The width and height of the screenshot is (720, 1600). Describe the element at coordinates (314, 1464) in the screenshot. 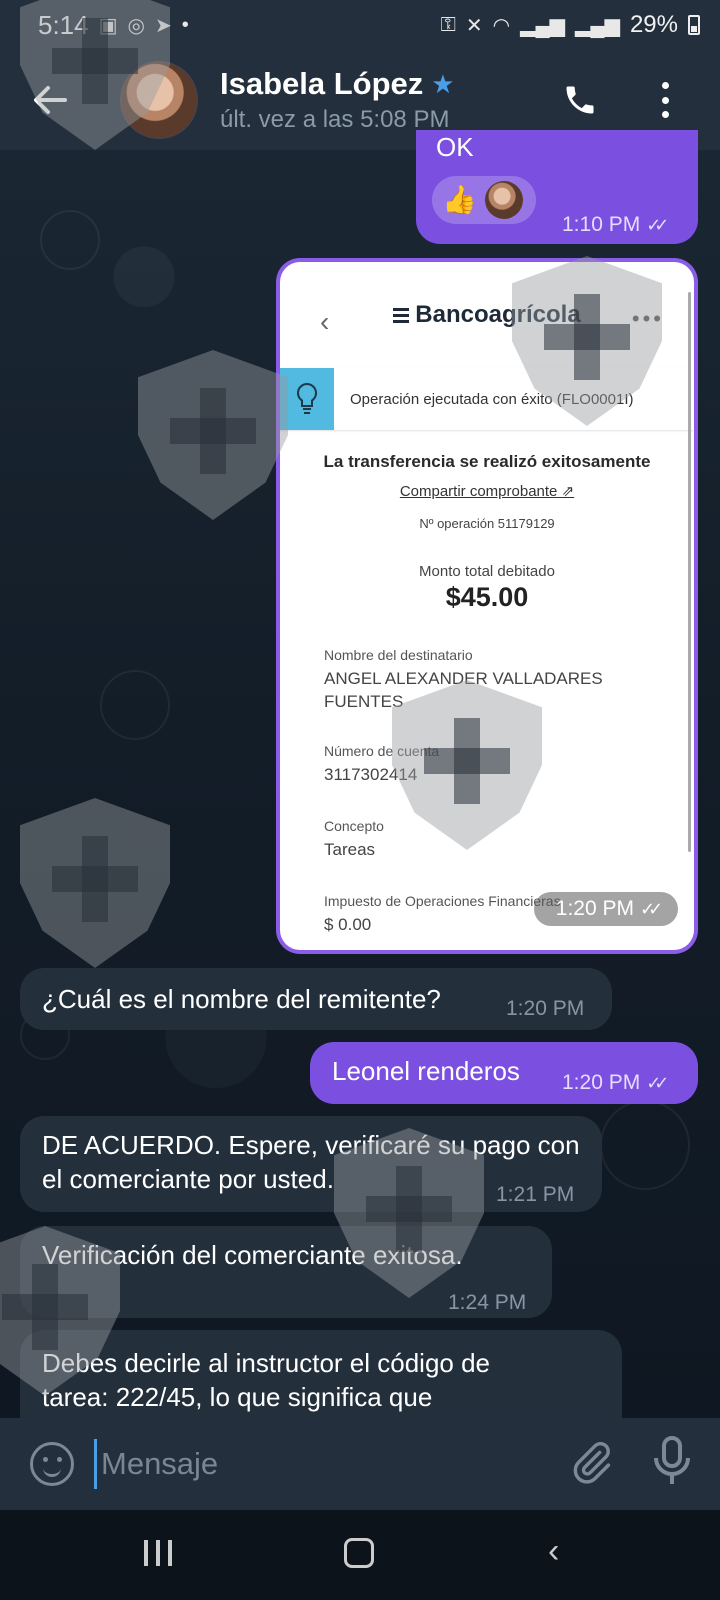

I see `message-input` at that location.